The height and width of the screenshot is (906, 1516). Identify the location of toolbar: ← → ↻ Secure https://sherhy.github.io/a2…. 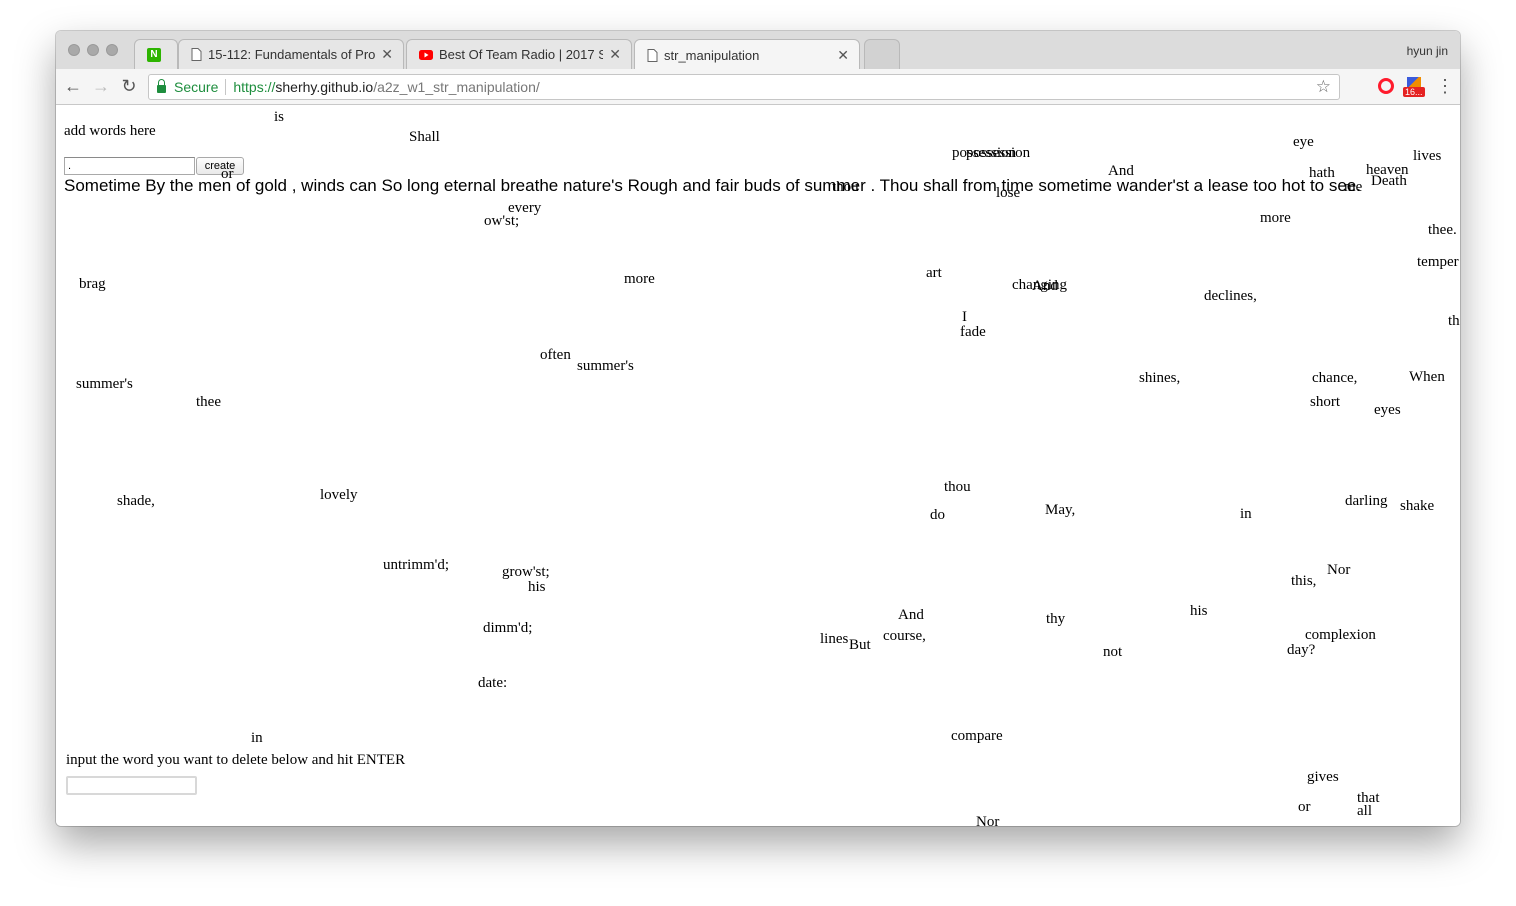
(758, 87).